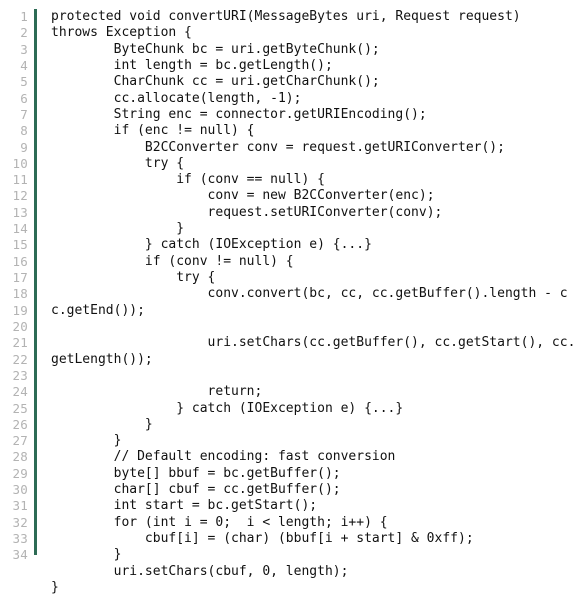 Image resolution: width=577 pixels, height=596 pixels. I want to click on code-line: if (enc != null) {, so click(314, 131).